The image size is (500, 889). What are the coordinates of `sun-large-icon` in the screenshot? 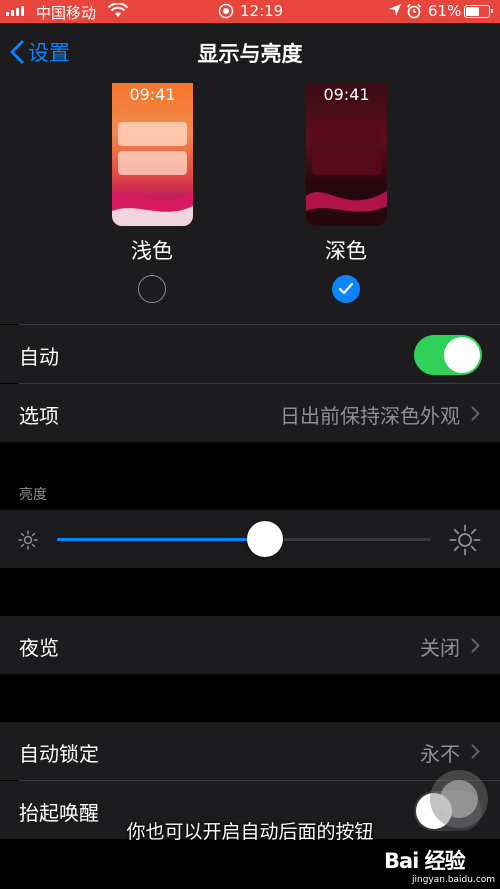 It's located at (465, 540).